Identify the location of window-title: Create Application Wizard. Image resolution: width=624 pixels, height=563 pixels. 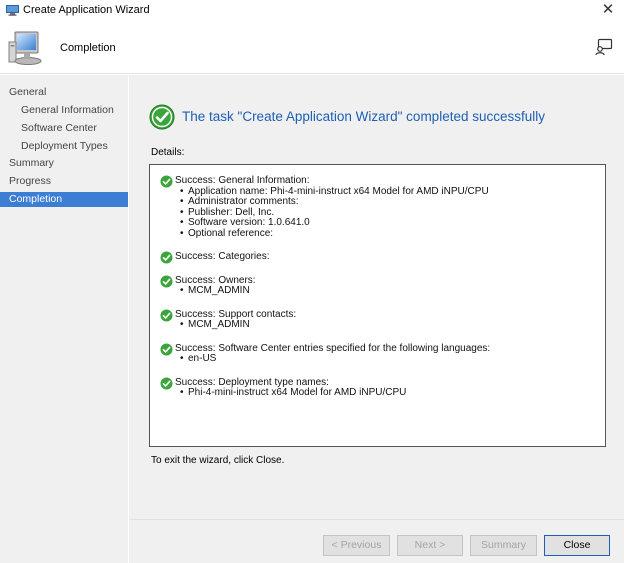
(86, 10).